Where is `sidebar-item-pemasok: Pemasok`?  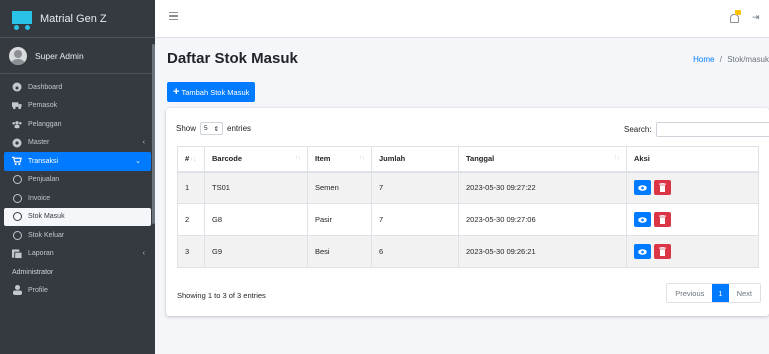 sidebar-item-pemasok: Pemasok is located at coordinates (77, 106).